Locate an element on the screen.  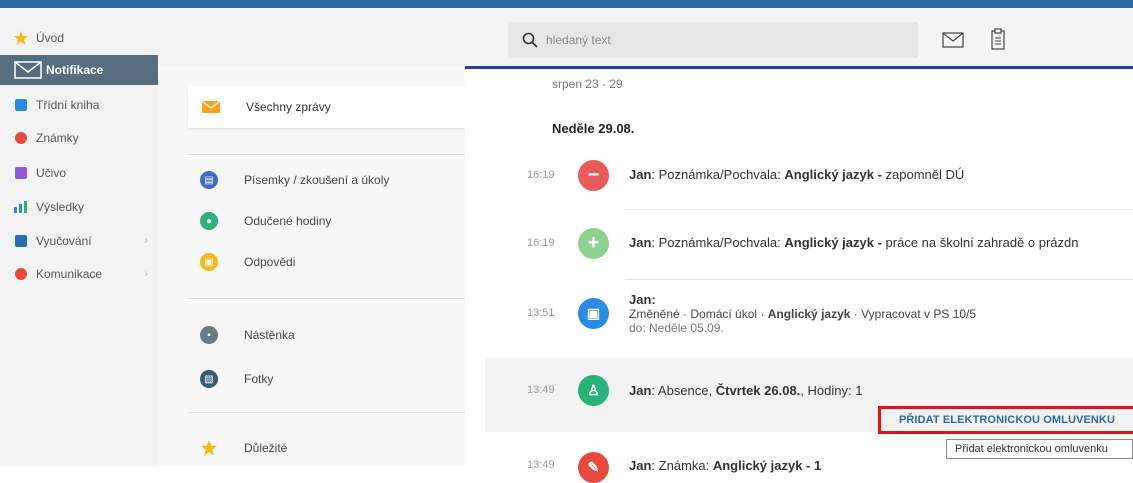
homework-icon: ▣ is located at coordinates (593, 313).